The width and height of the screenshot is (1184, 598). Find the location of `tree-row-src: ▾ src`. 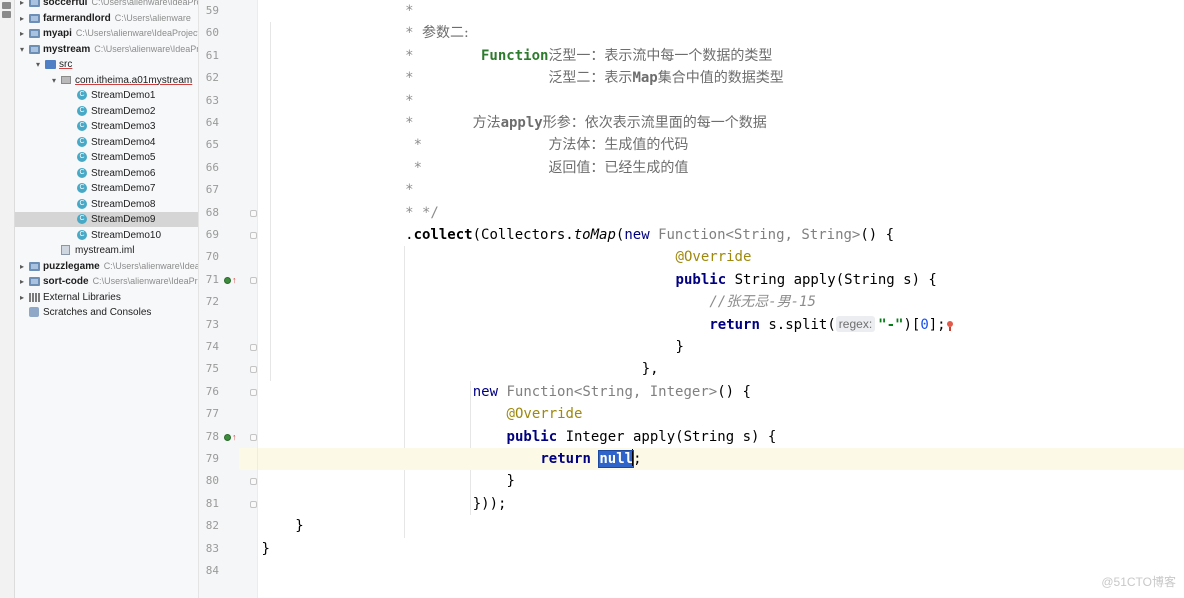

tree-row-src: ▾ src is located at coordinates (106, 64).